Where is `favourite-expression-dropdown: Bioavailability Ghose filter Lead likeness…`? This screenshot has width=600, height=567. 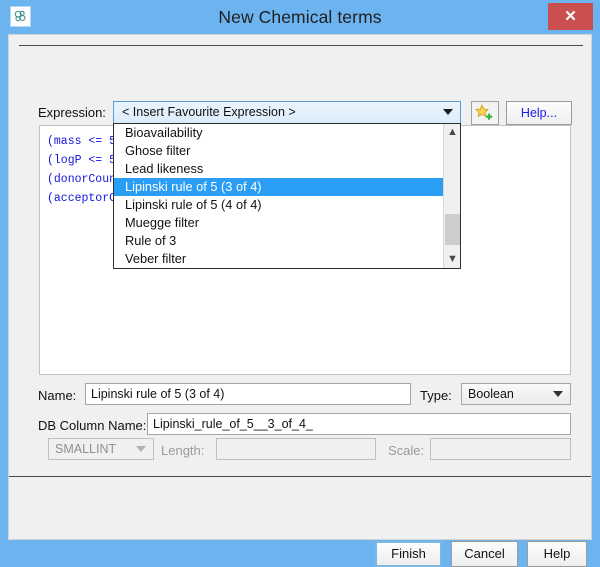 favourite-expression-dropdown: Bioavailability Ghose filter Lead likeness… is located at coordinates (287, 196).